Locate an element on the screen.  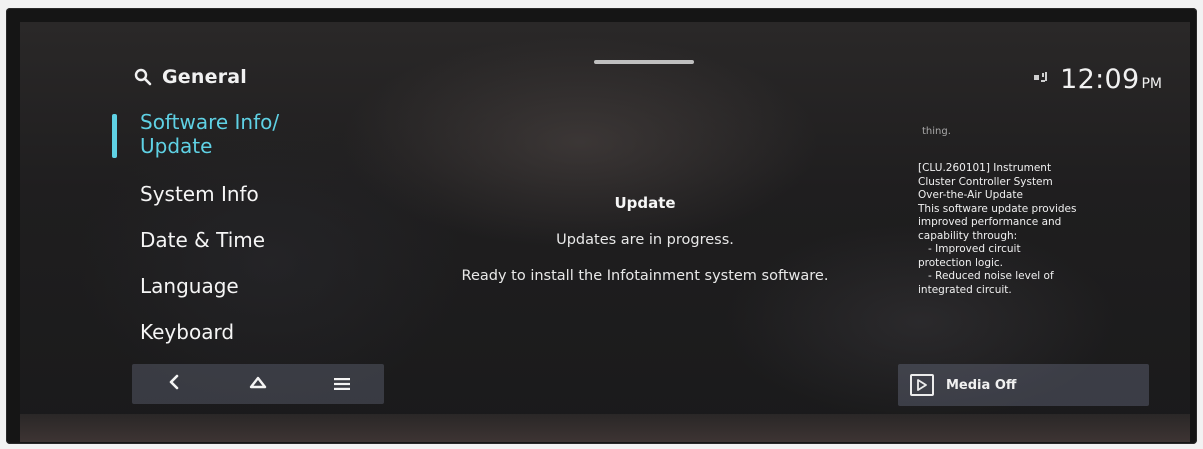
chevron-left-icon is located at coordinates (174, 384).